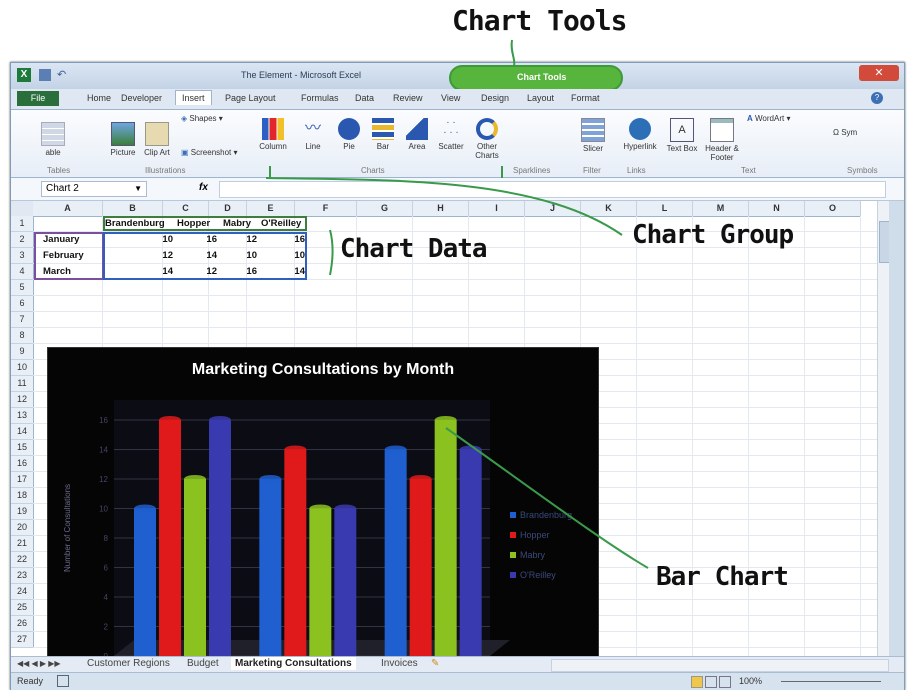 The width and height of the screenshot is (914, 690). I want to click on bar, so click(220, 538).